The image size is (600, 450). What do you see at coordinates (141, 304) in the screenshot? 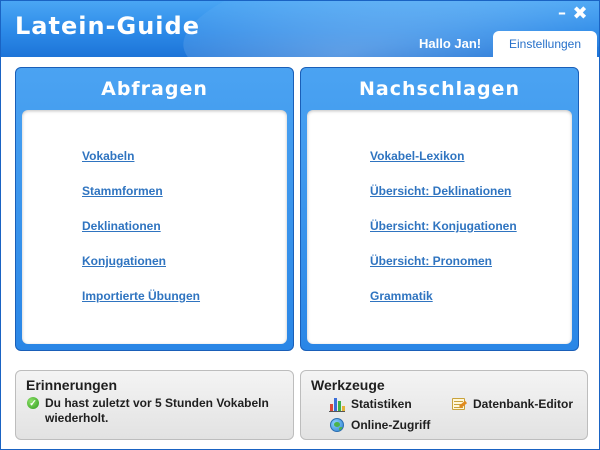
I see `list-item: Importierte Übungen` at bounding box center [141, 304].